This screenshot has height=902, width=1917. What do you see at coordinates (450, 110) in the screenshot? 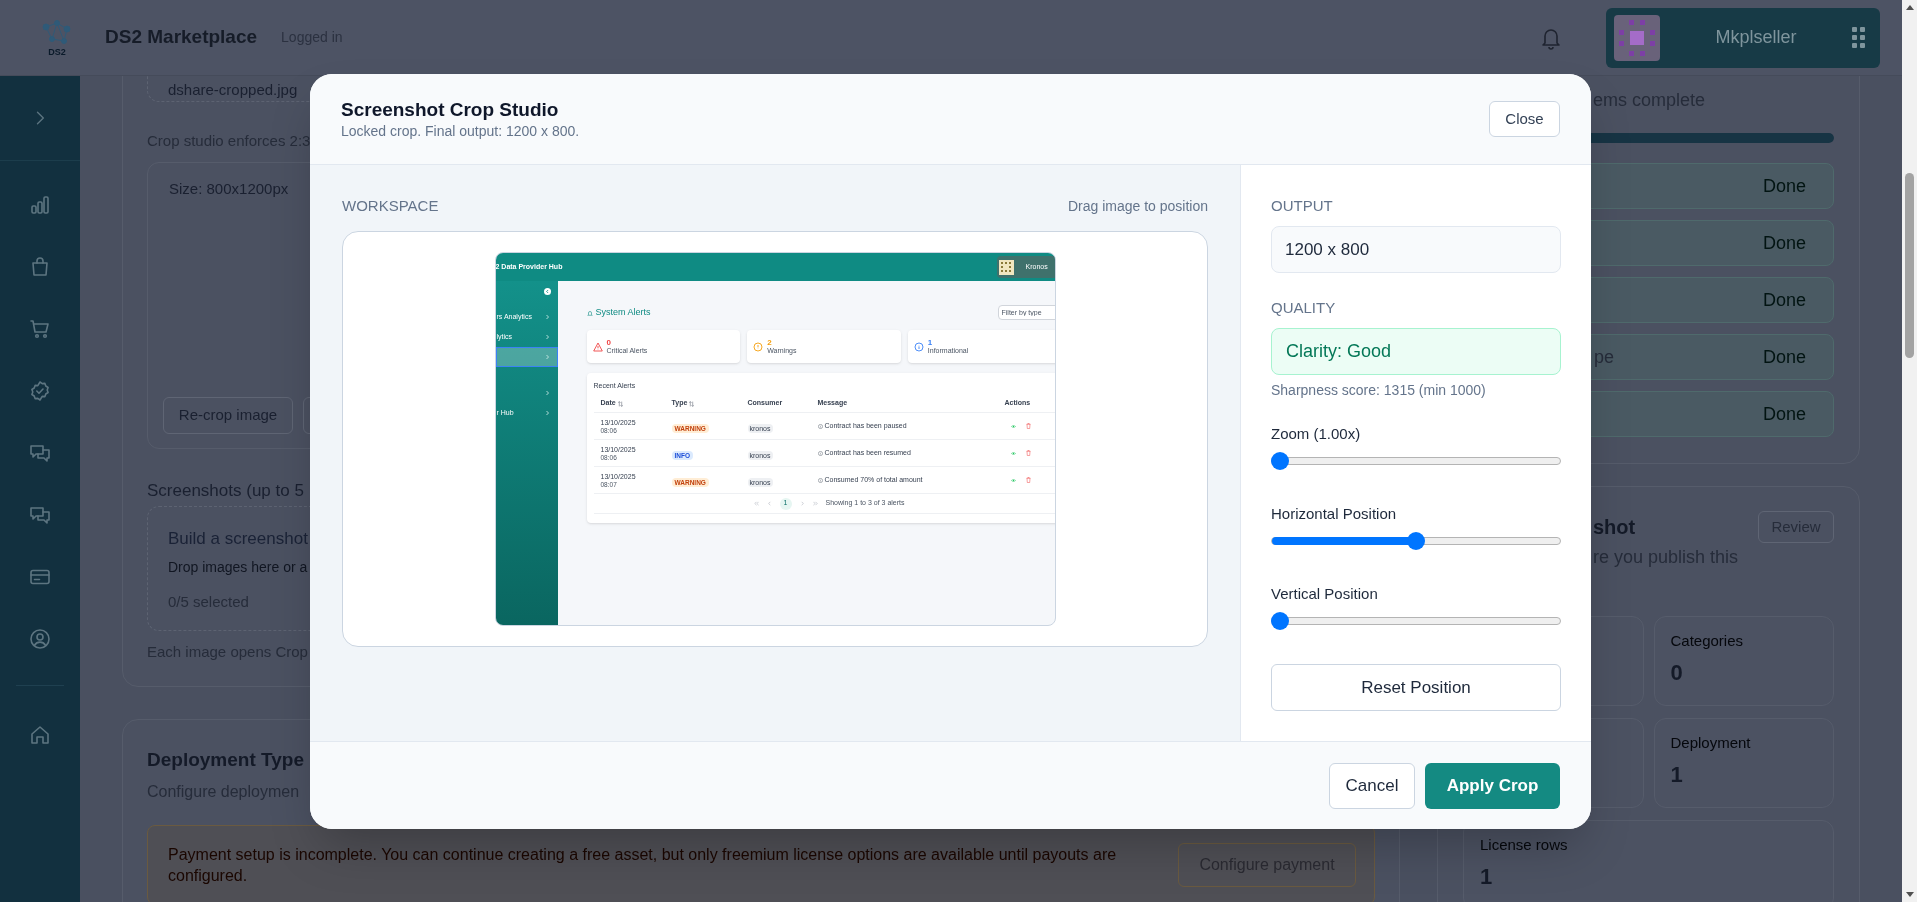
I see `dialog-title: Screenshot Crop Studio` at bounding box center [450, 110].